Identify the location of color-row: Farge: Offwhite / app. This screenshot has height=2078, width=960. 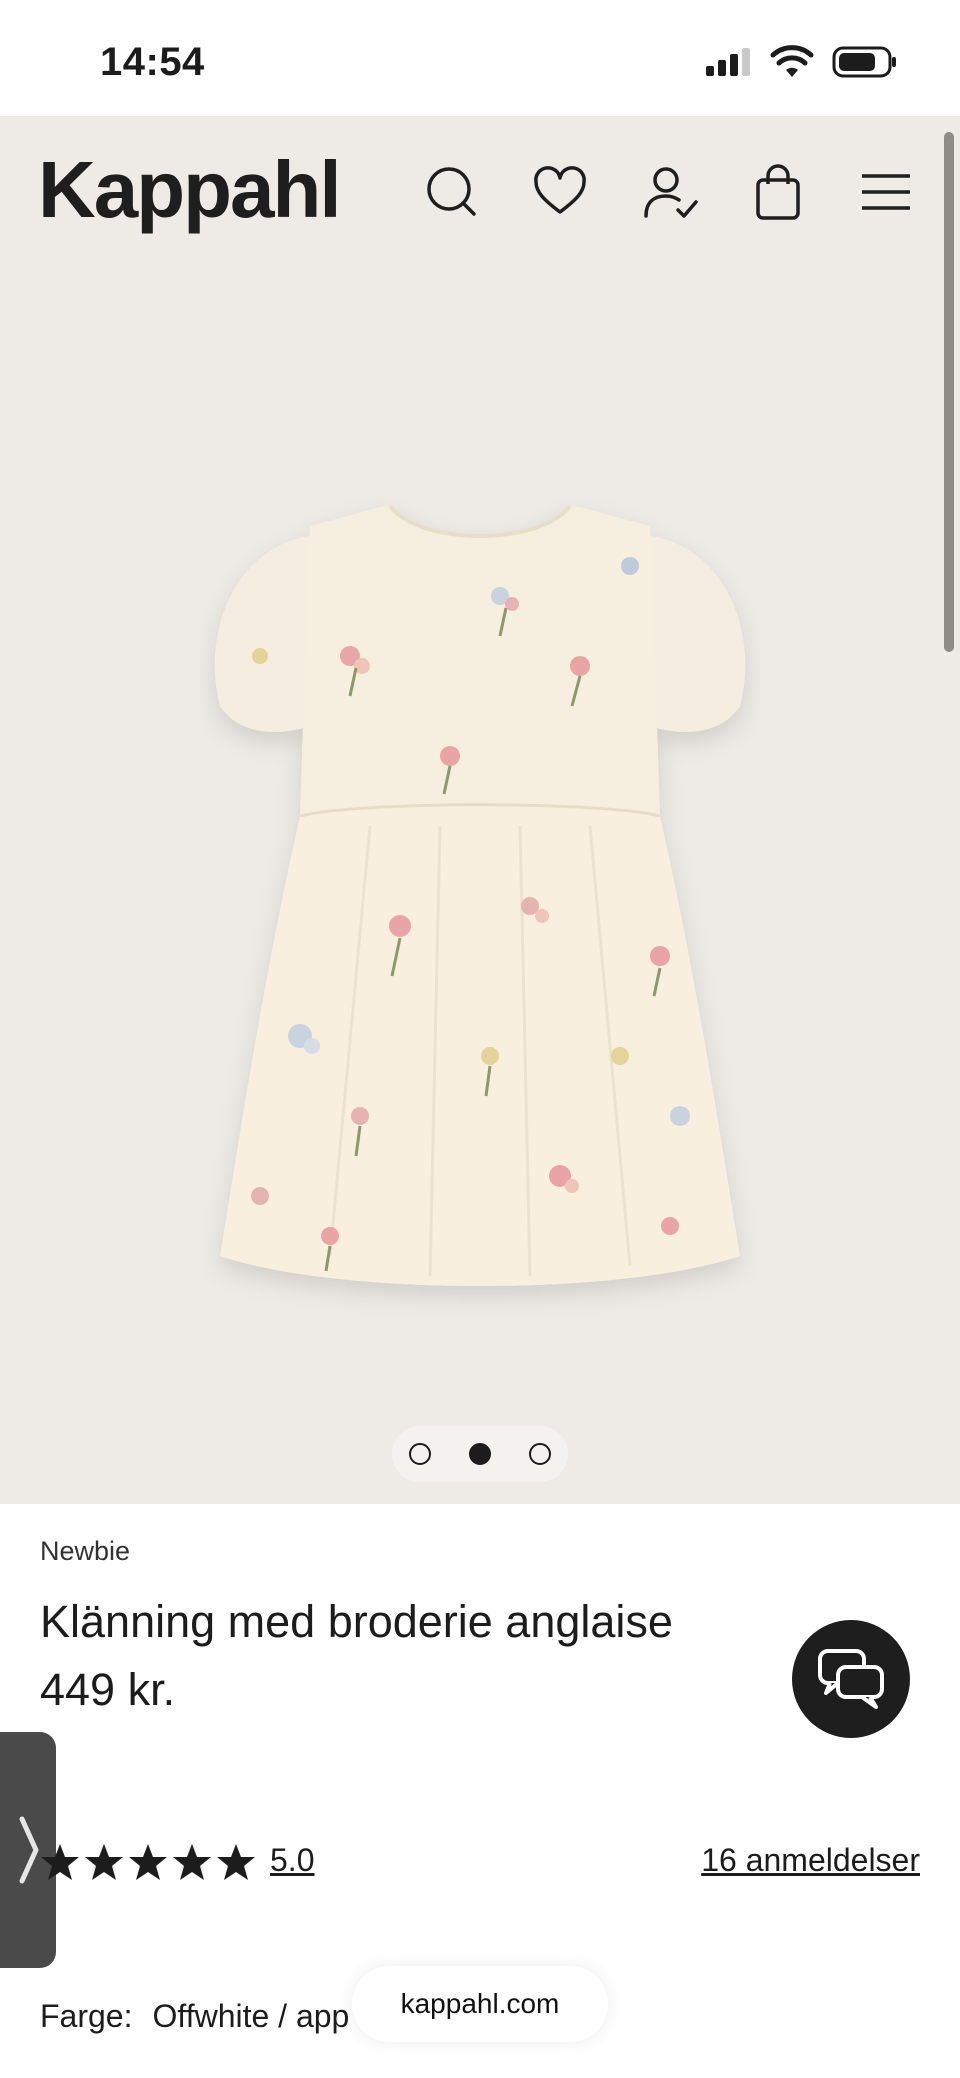
(194, 2016).